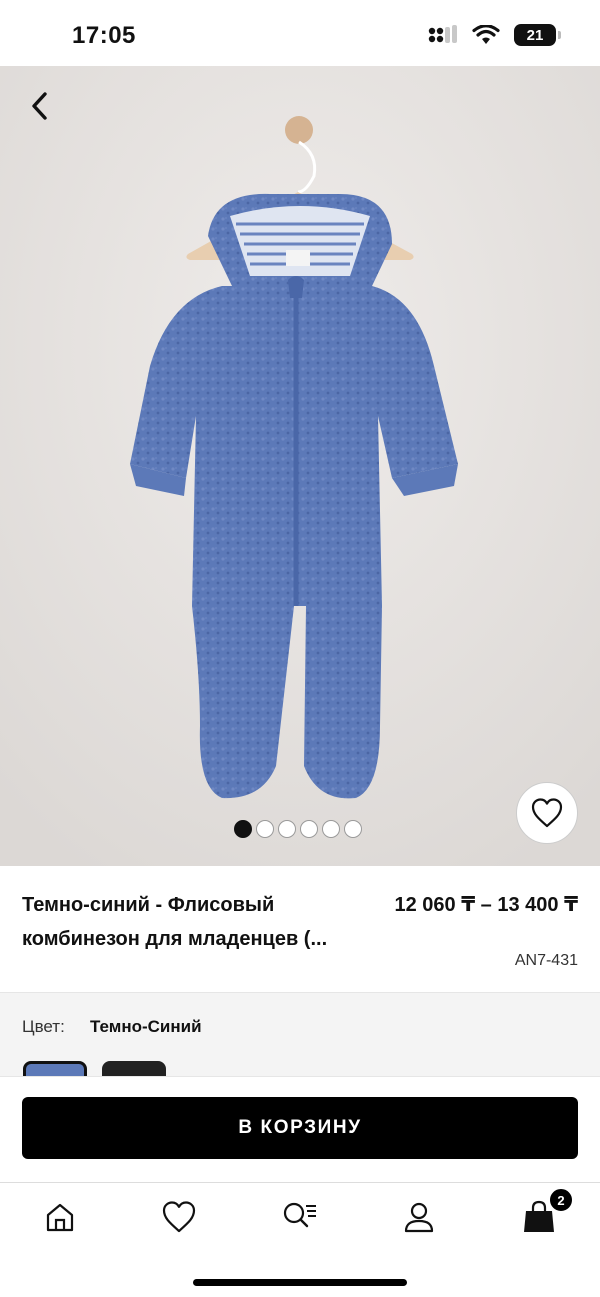 The image size is (600, 1297). I want to click on color-value: Темно-Синий, so click(146, 1026).